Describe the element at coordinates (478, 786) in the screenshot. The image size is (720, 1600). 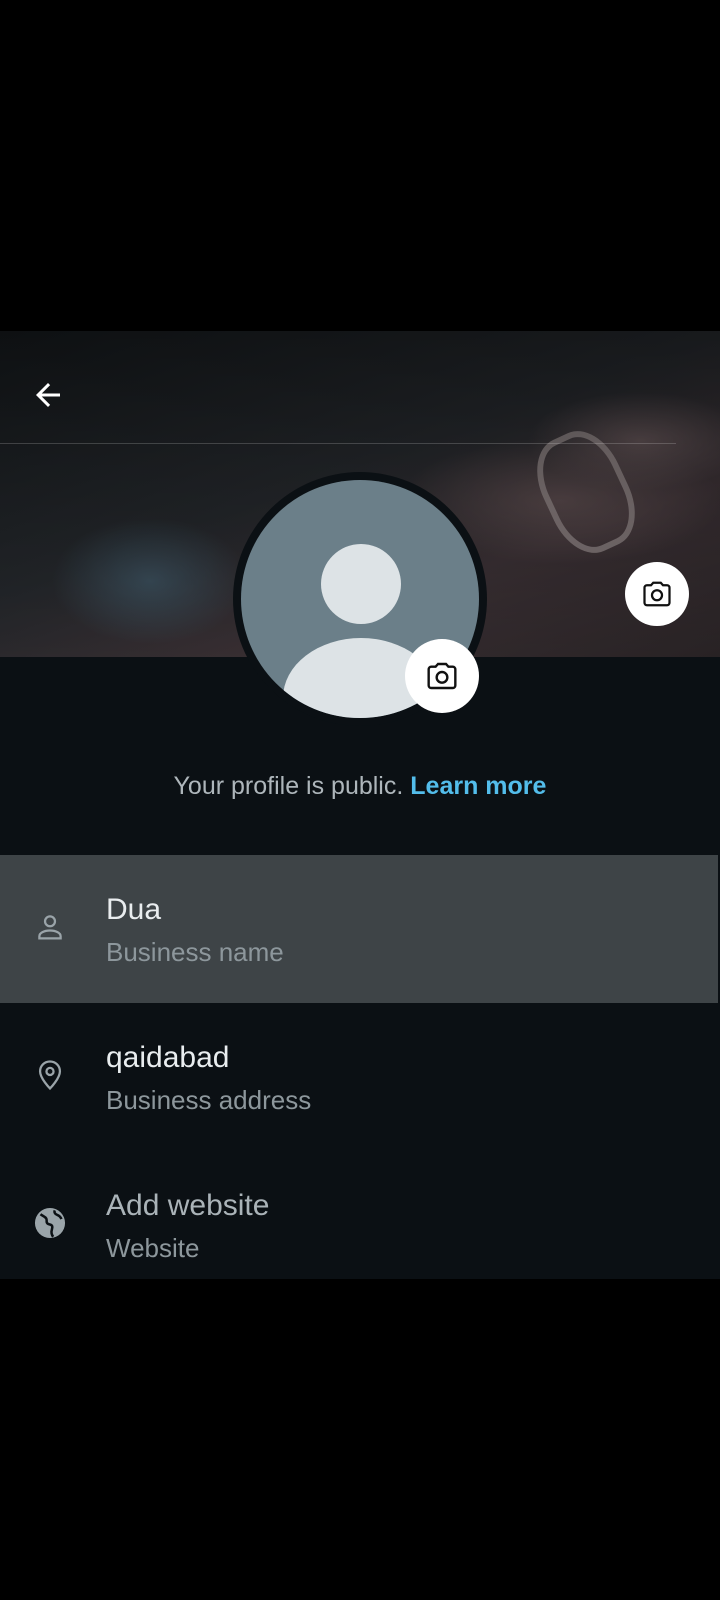
I see `learn-more-link: Learn more` at that location.